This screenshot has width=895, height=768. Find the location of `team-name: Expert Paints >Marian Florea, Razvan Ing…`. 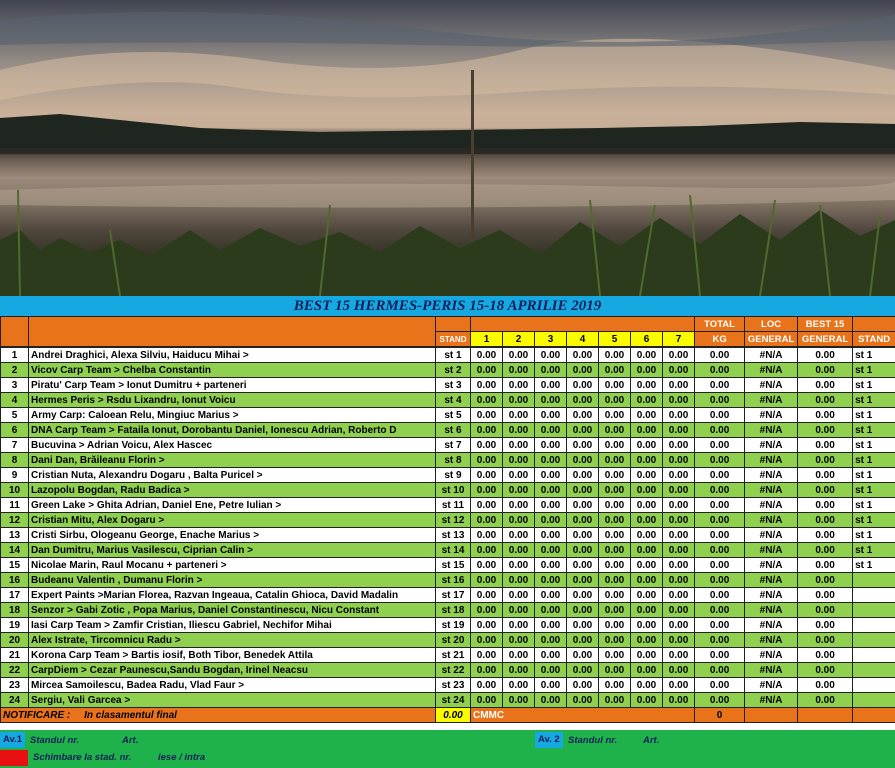

team-name: Expert Paints >Marian Florea, Razvan Ing… is located at coordinates (232, 595).